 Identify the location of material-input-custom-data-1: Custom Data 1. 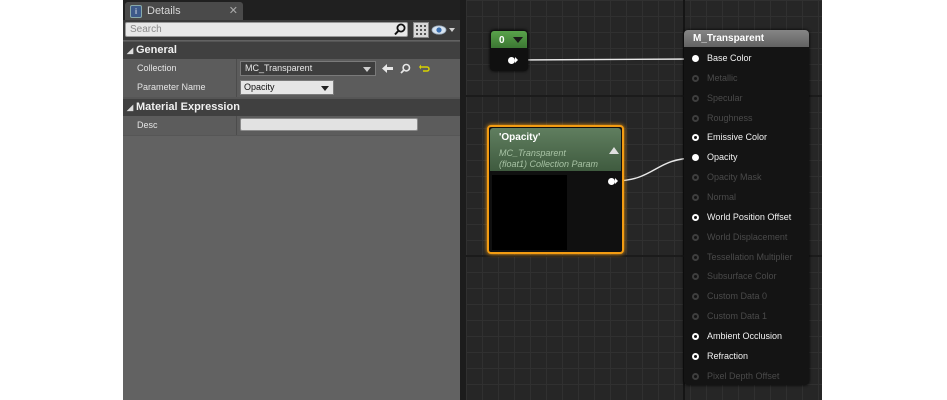
(746, 318).